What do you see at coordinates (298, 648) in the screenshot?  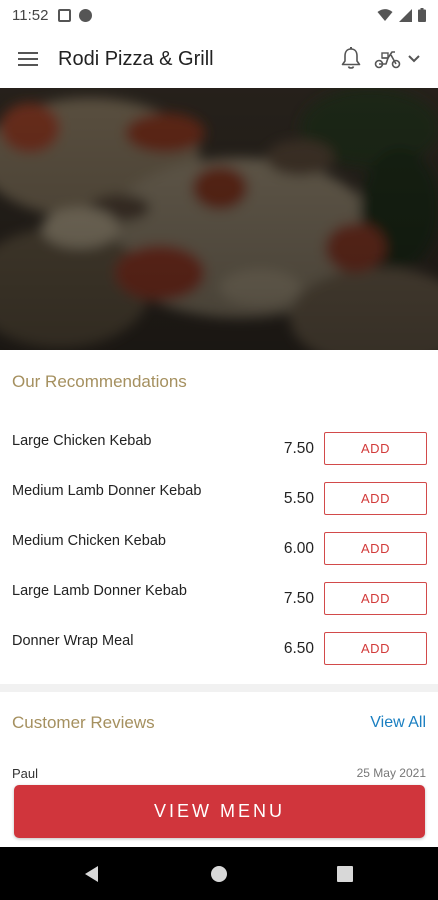 I see `item-price: 6.50` at bounding box center [298, 648].